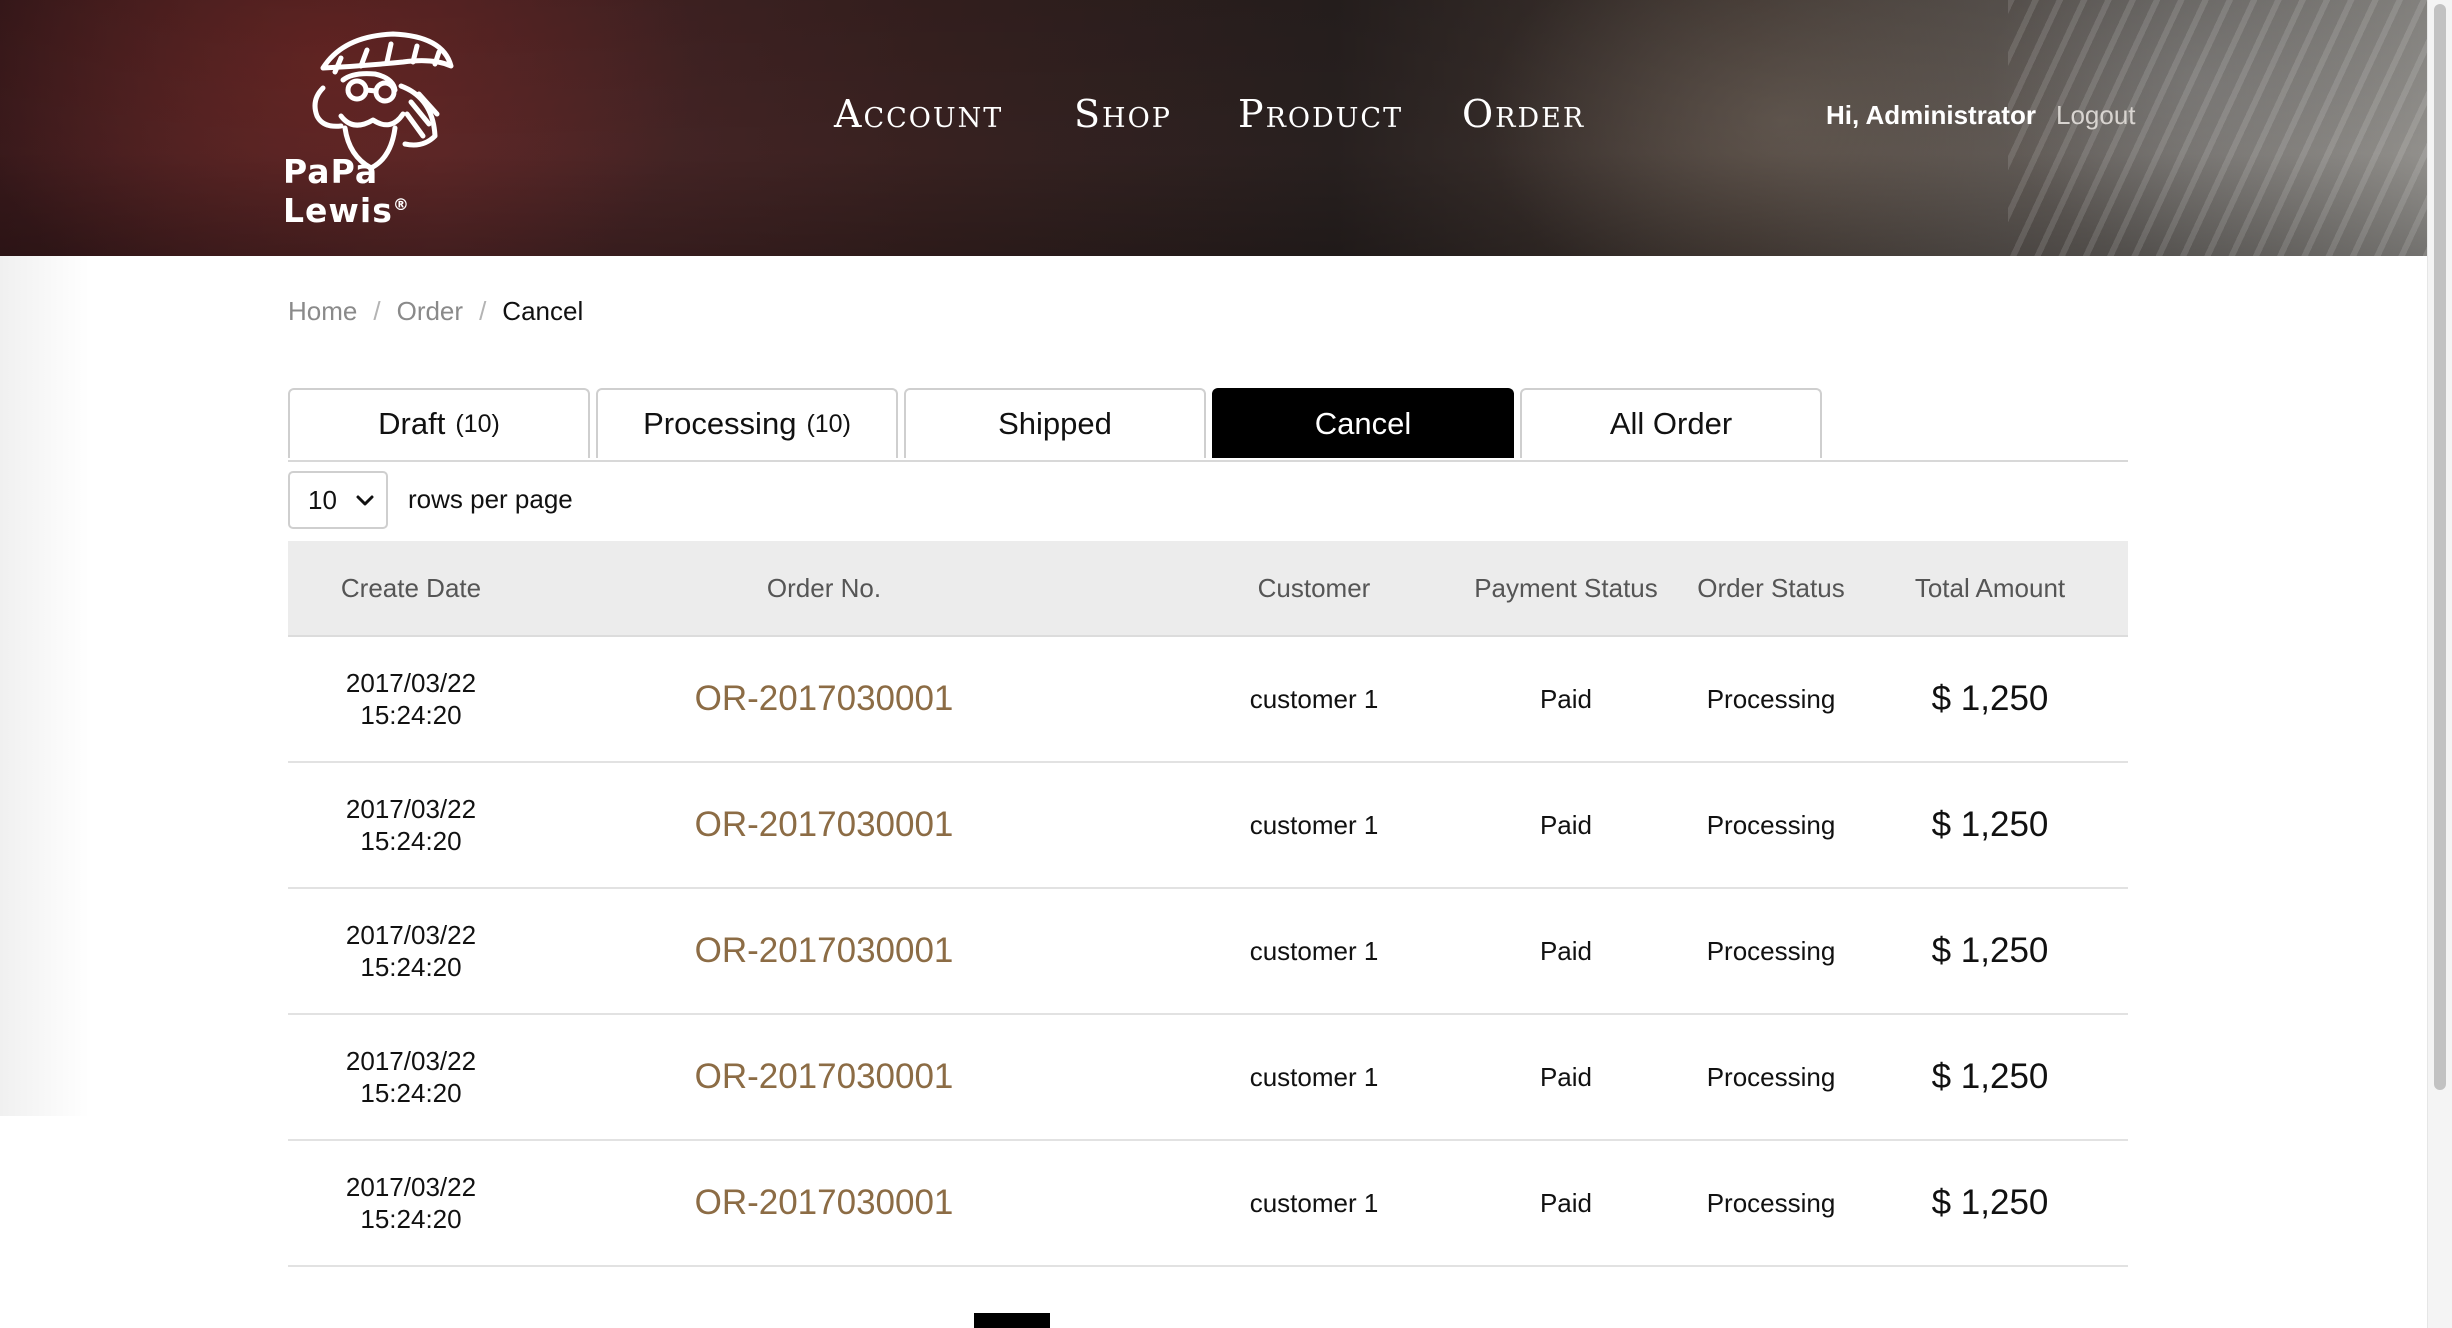 This screenshot has height=1328, width=2452. What do you see at coordinates (411, 588) in the screenshot?
I see `column-header-create-date: Create Date` at bounding box center [411, 588].